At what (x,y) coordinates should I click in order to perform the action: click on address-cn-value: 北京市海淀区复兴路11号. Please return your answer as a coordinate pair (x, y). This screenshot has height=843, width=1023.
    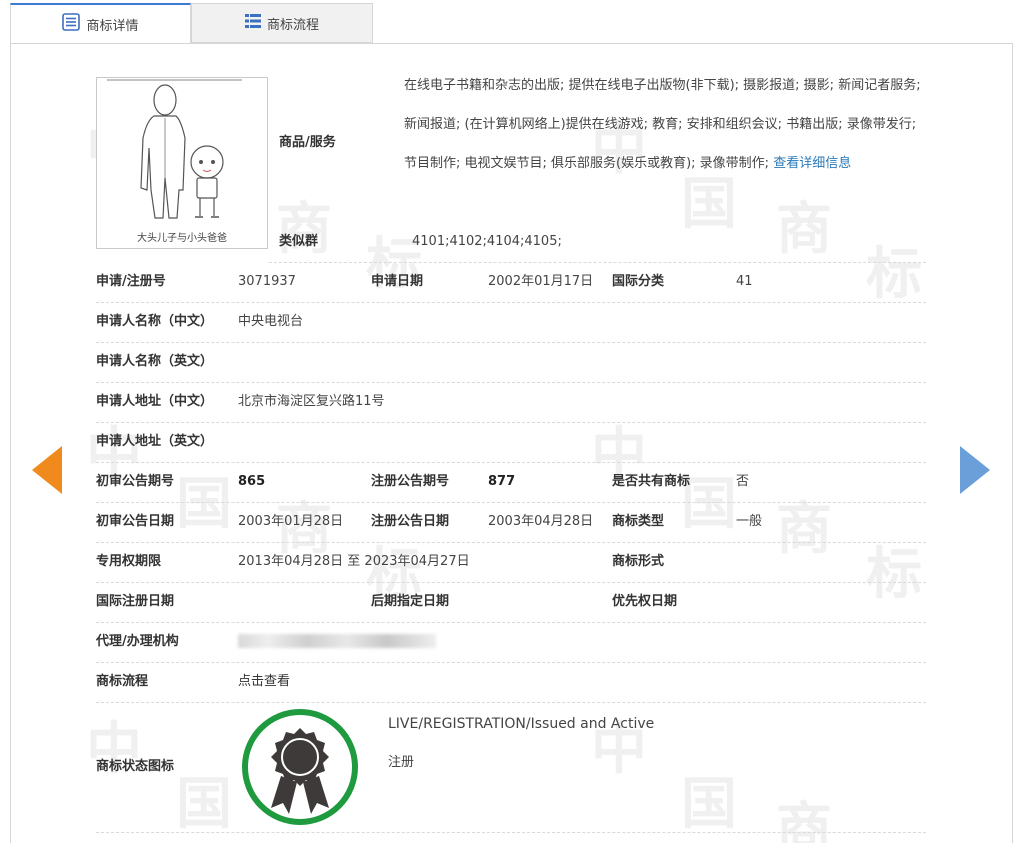
    Looking at the image, I should click on (311, 401).